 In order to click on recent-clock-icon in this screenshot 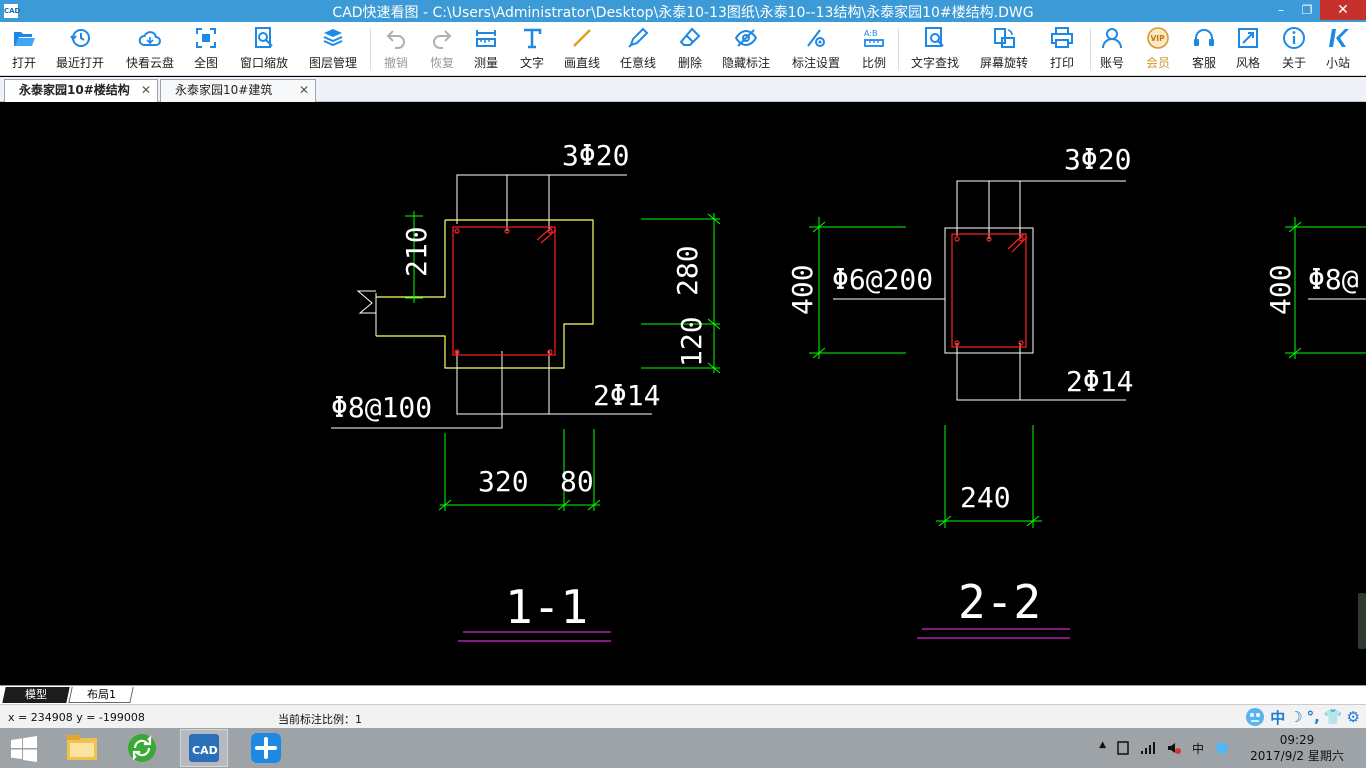, I will do `click(80, 38)`.